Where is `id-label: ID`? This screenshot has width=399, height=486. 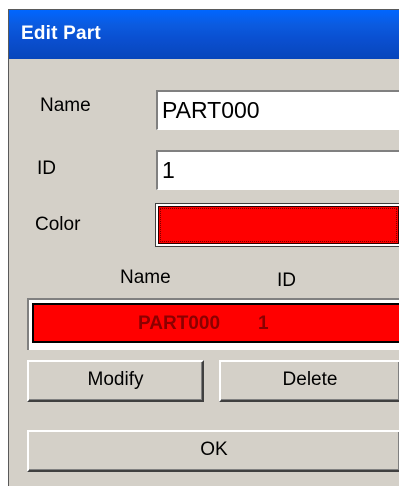 id-label: ID is located at coordinates (46, 168).